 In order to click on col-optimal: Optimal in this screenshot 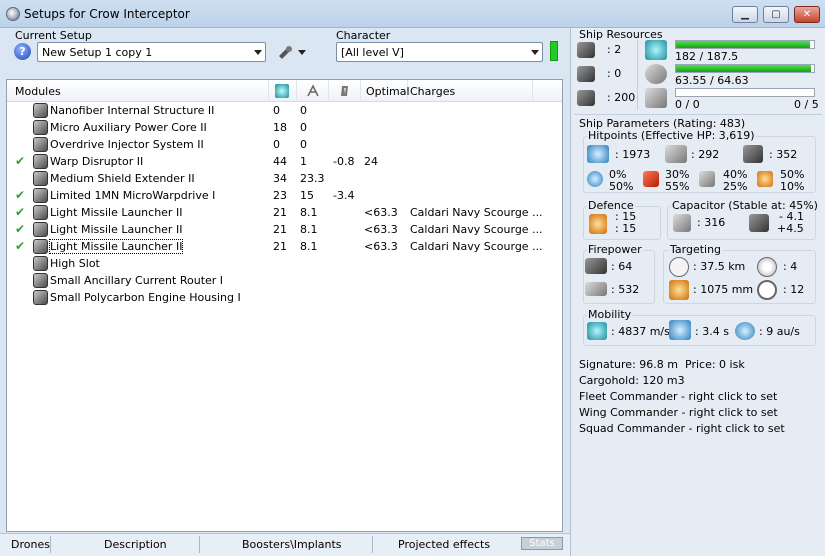, I will do `click(385, 91)`.